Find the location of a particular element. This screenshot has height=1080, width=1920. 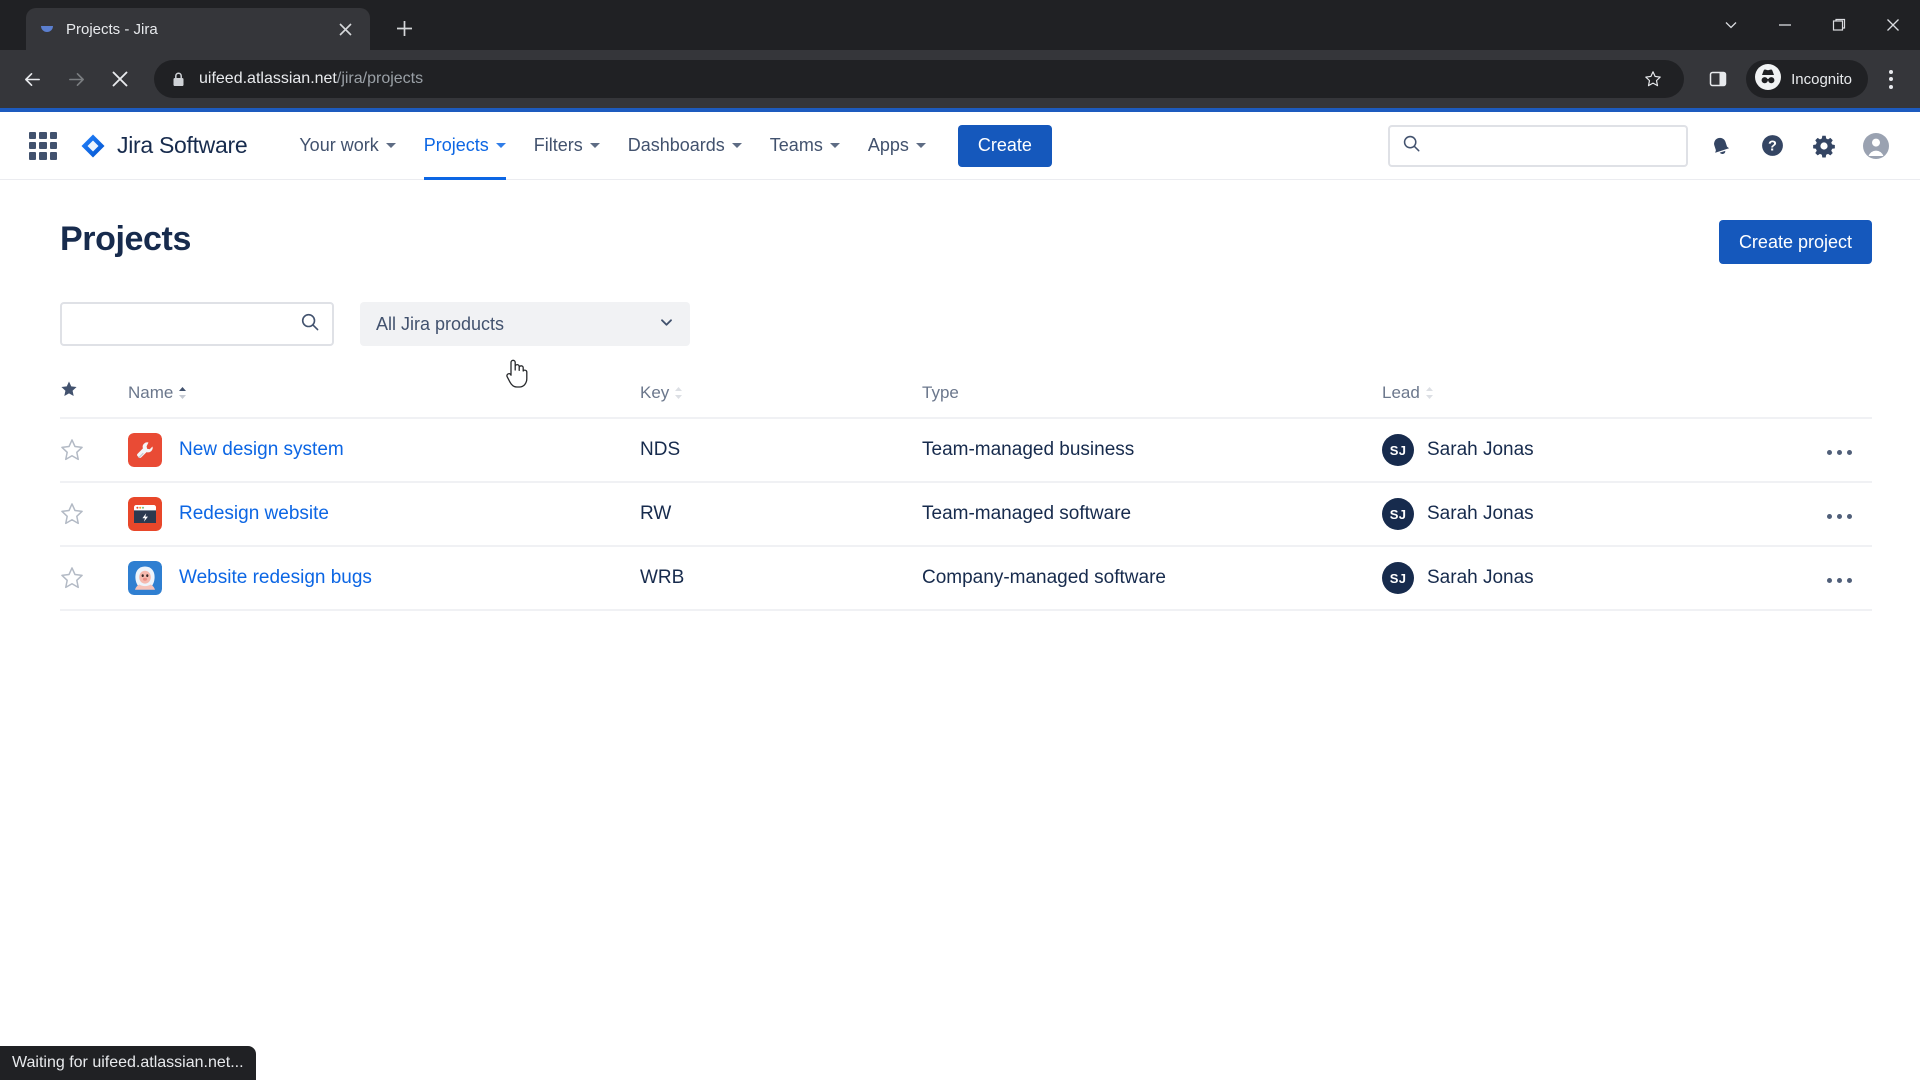

column-header-key: Key is located at coordinates (781, 399).